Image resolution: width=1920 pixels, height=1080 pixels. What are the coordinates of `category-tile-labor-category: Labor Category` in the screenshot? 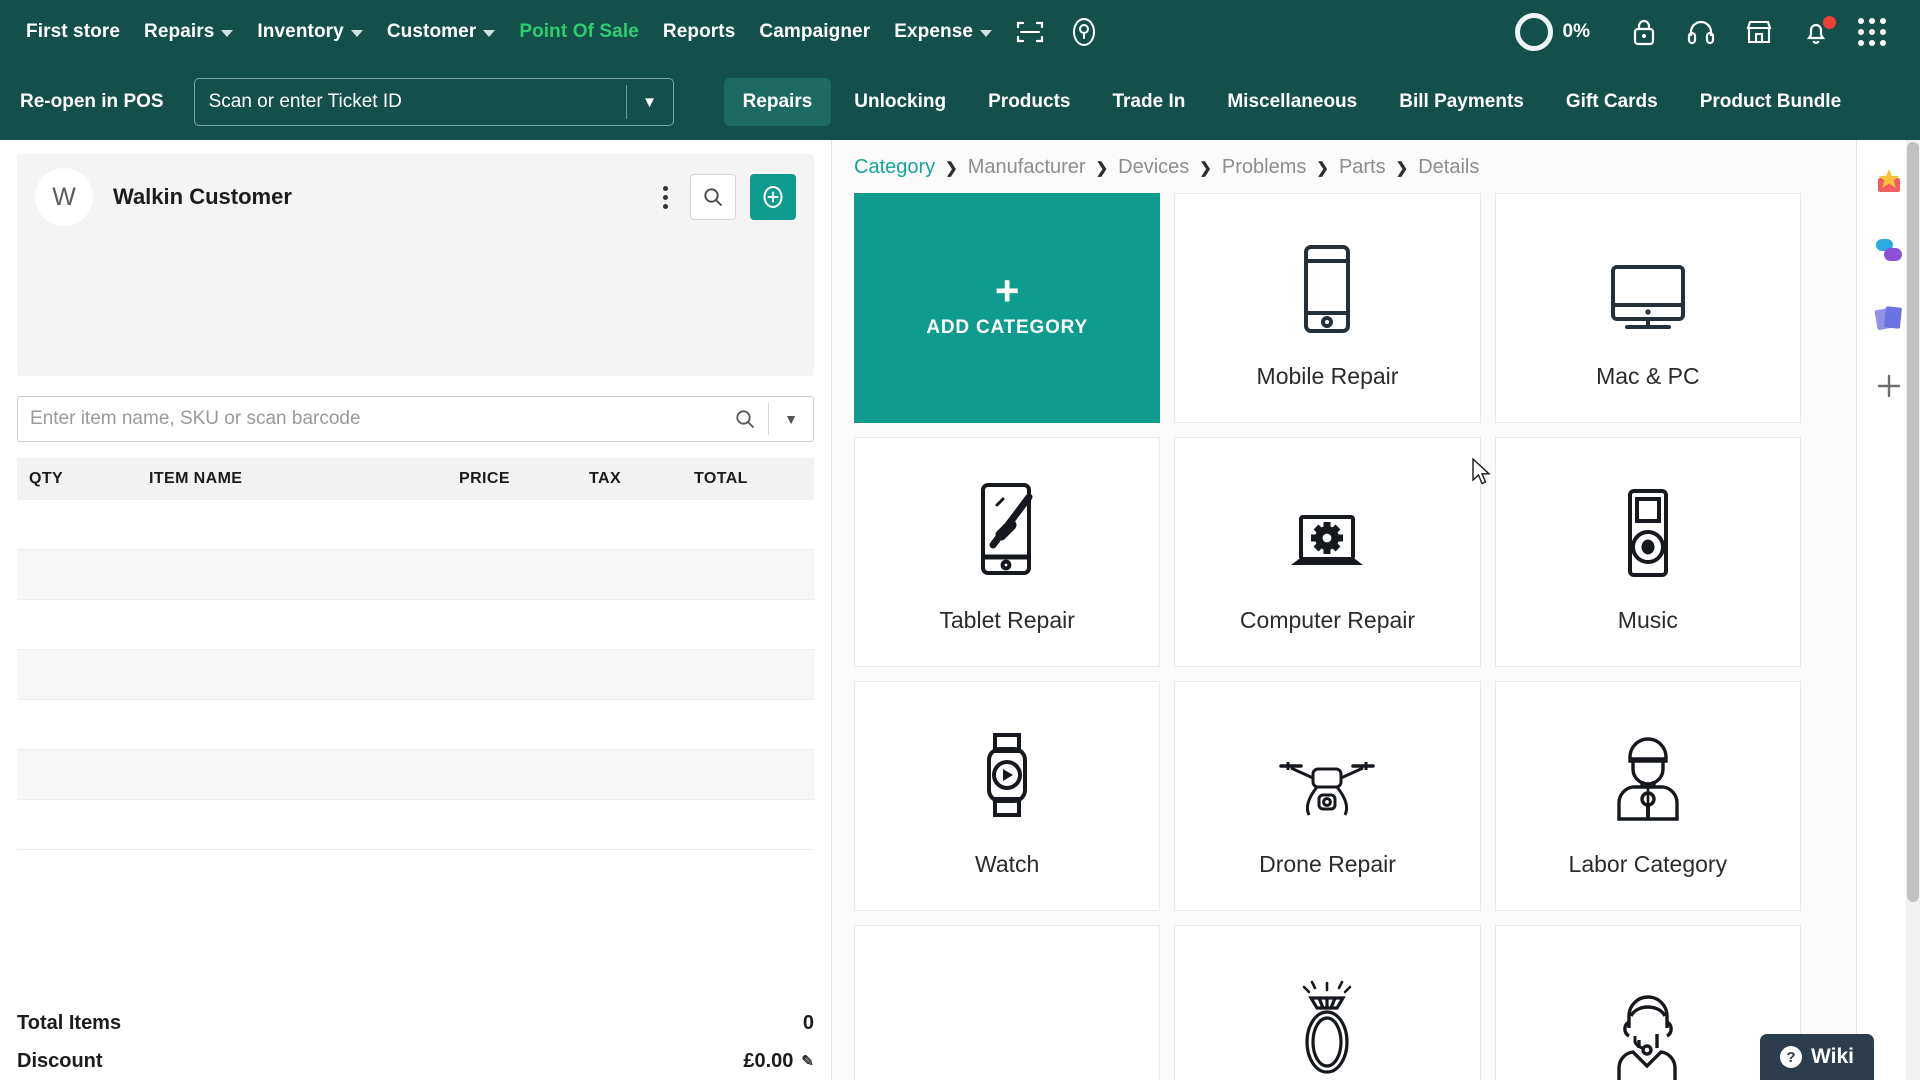 It's located at (1647, 796).